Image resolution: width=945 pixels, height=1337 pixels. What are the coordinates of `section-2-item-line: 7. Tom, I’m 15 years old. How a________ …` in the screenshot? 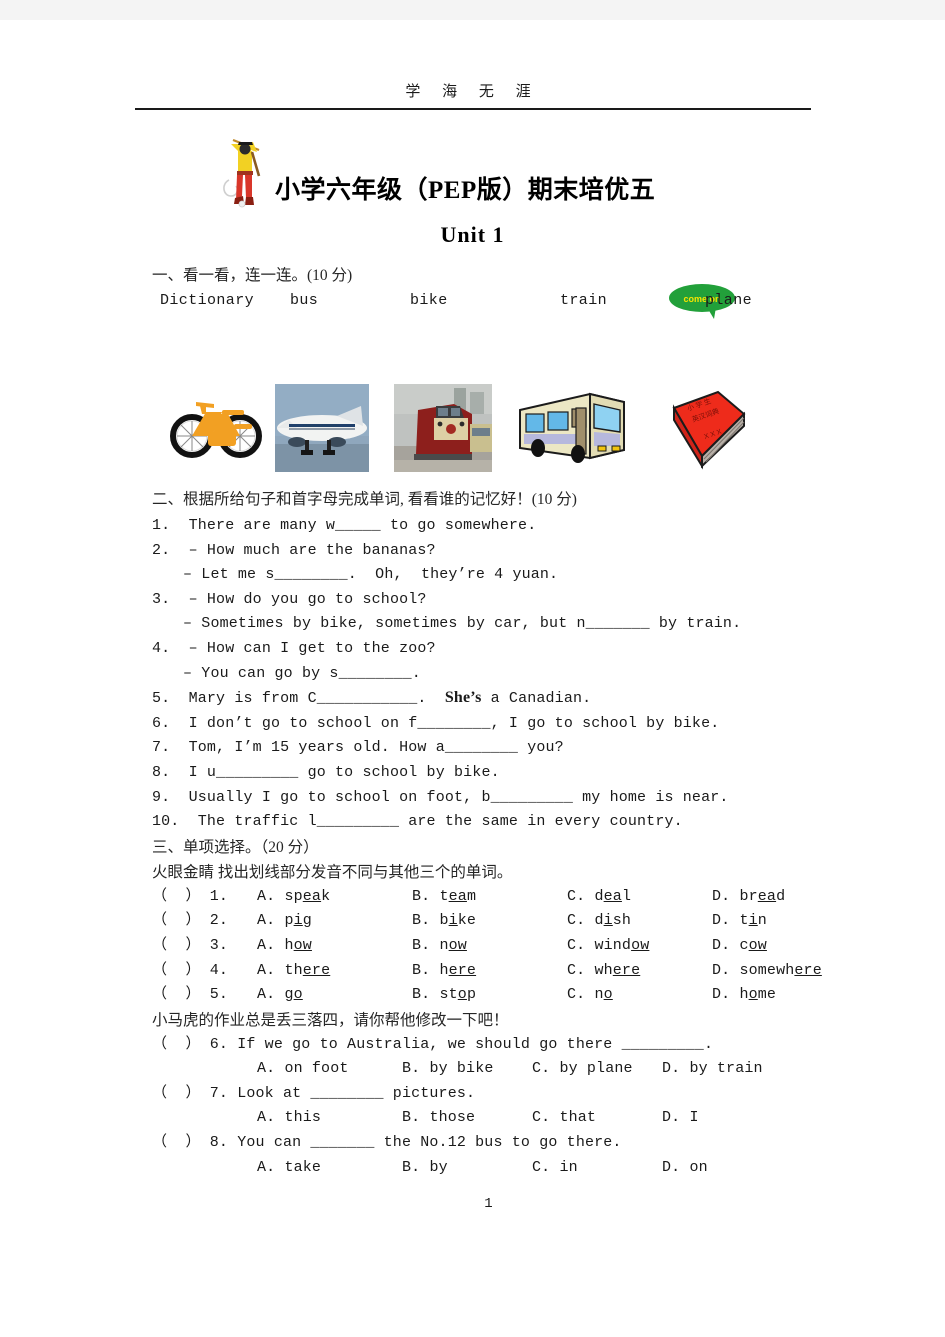 It's located at (358, 748).